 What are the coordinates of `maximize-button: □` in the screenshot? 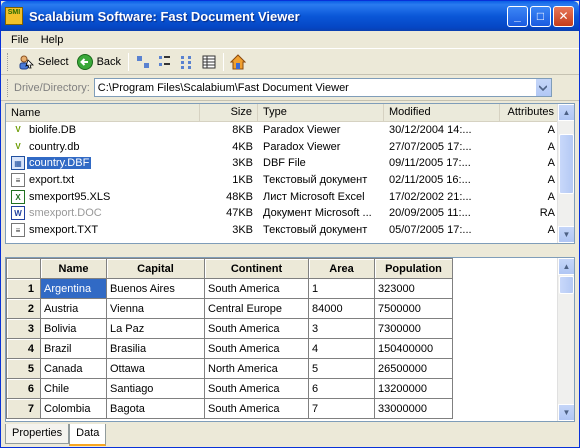 It's located at (540, 16).